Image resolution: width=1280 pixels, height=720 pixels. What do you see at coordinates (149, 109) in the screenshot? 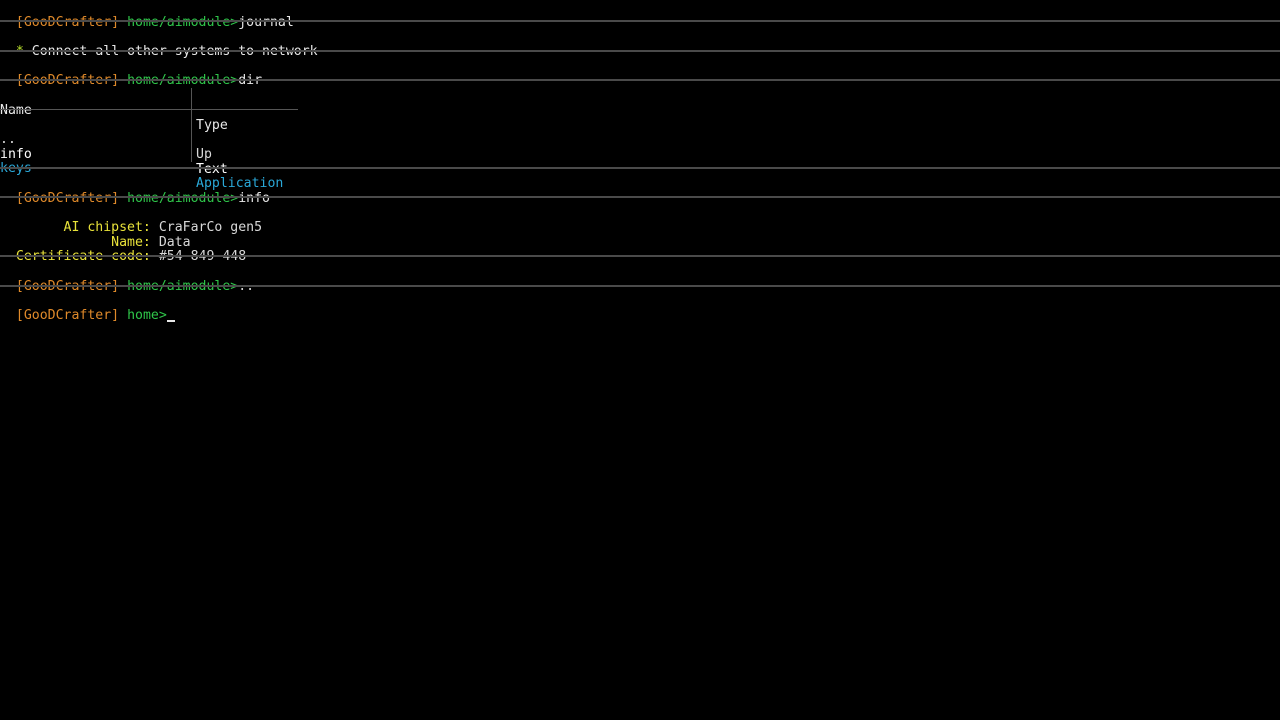
I see `table-header-divider` at bounding box center [149, 109].